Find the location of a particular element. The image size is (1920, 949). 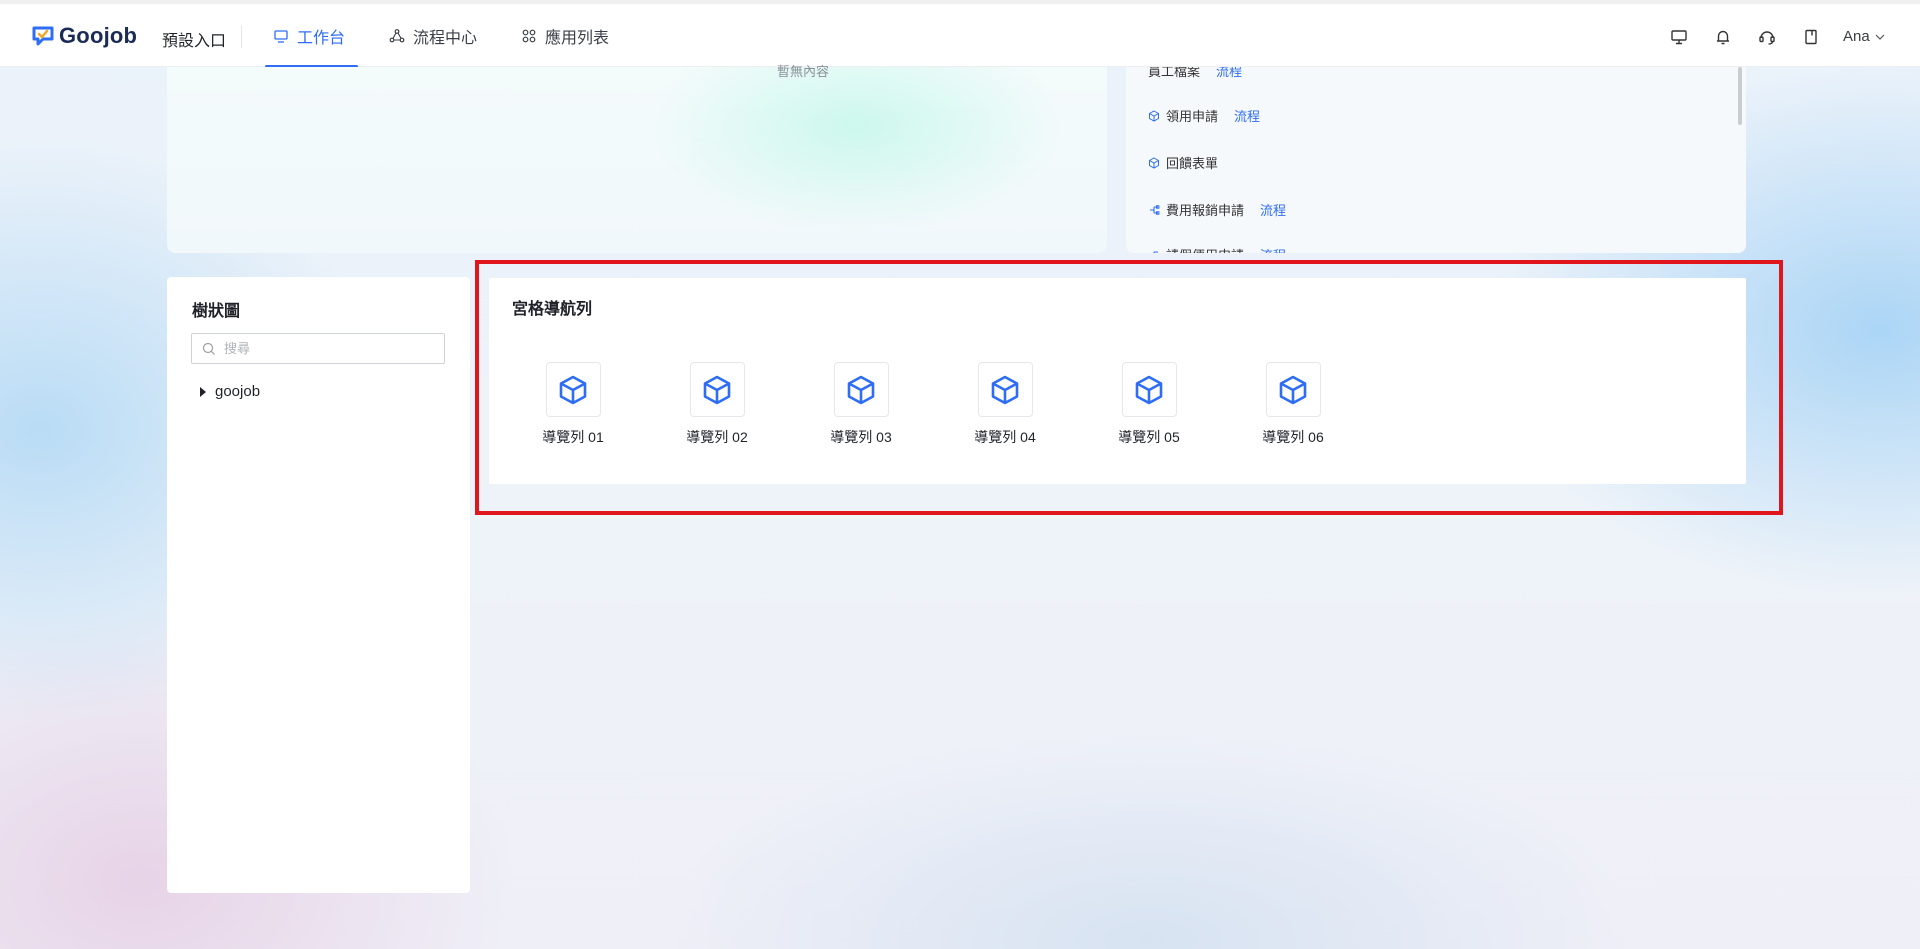

flow-item: 費用報銷申請 流程 is located at coordinates (1217, 209).